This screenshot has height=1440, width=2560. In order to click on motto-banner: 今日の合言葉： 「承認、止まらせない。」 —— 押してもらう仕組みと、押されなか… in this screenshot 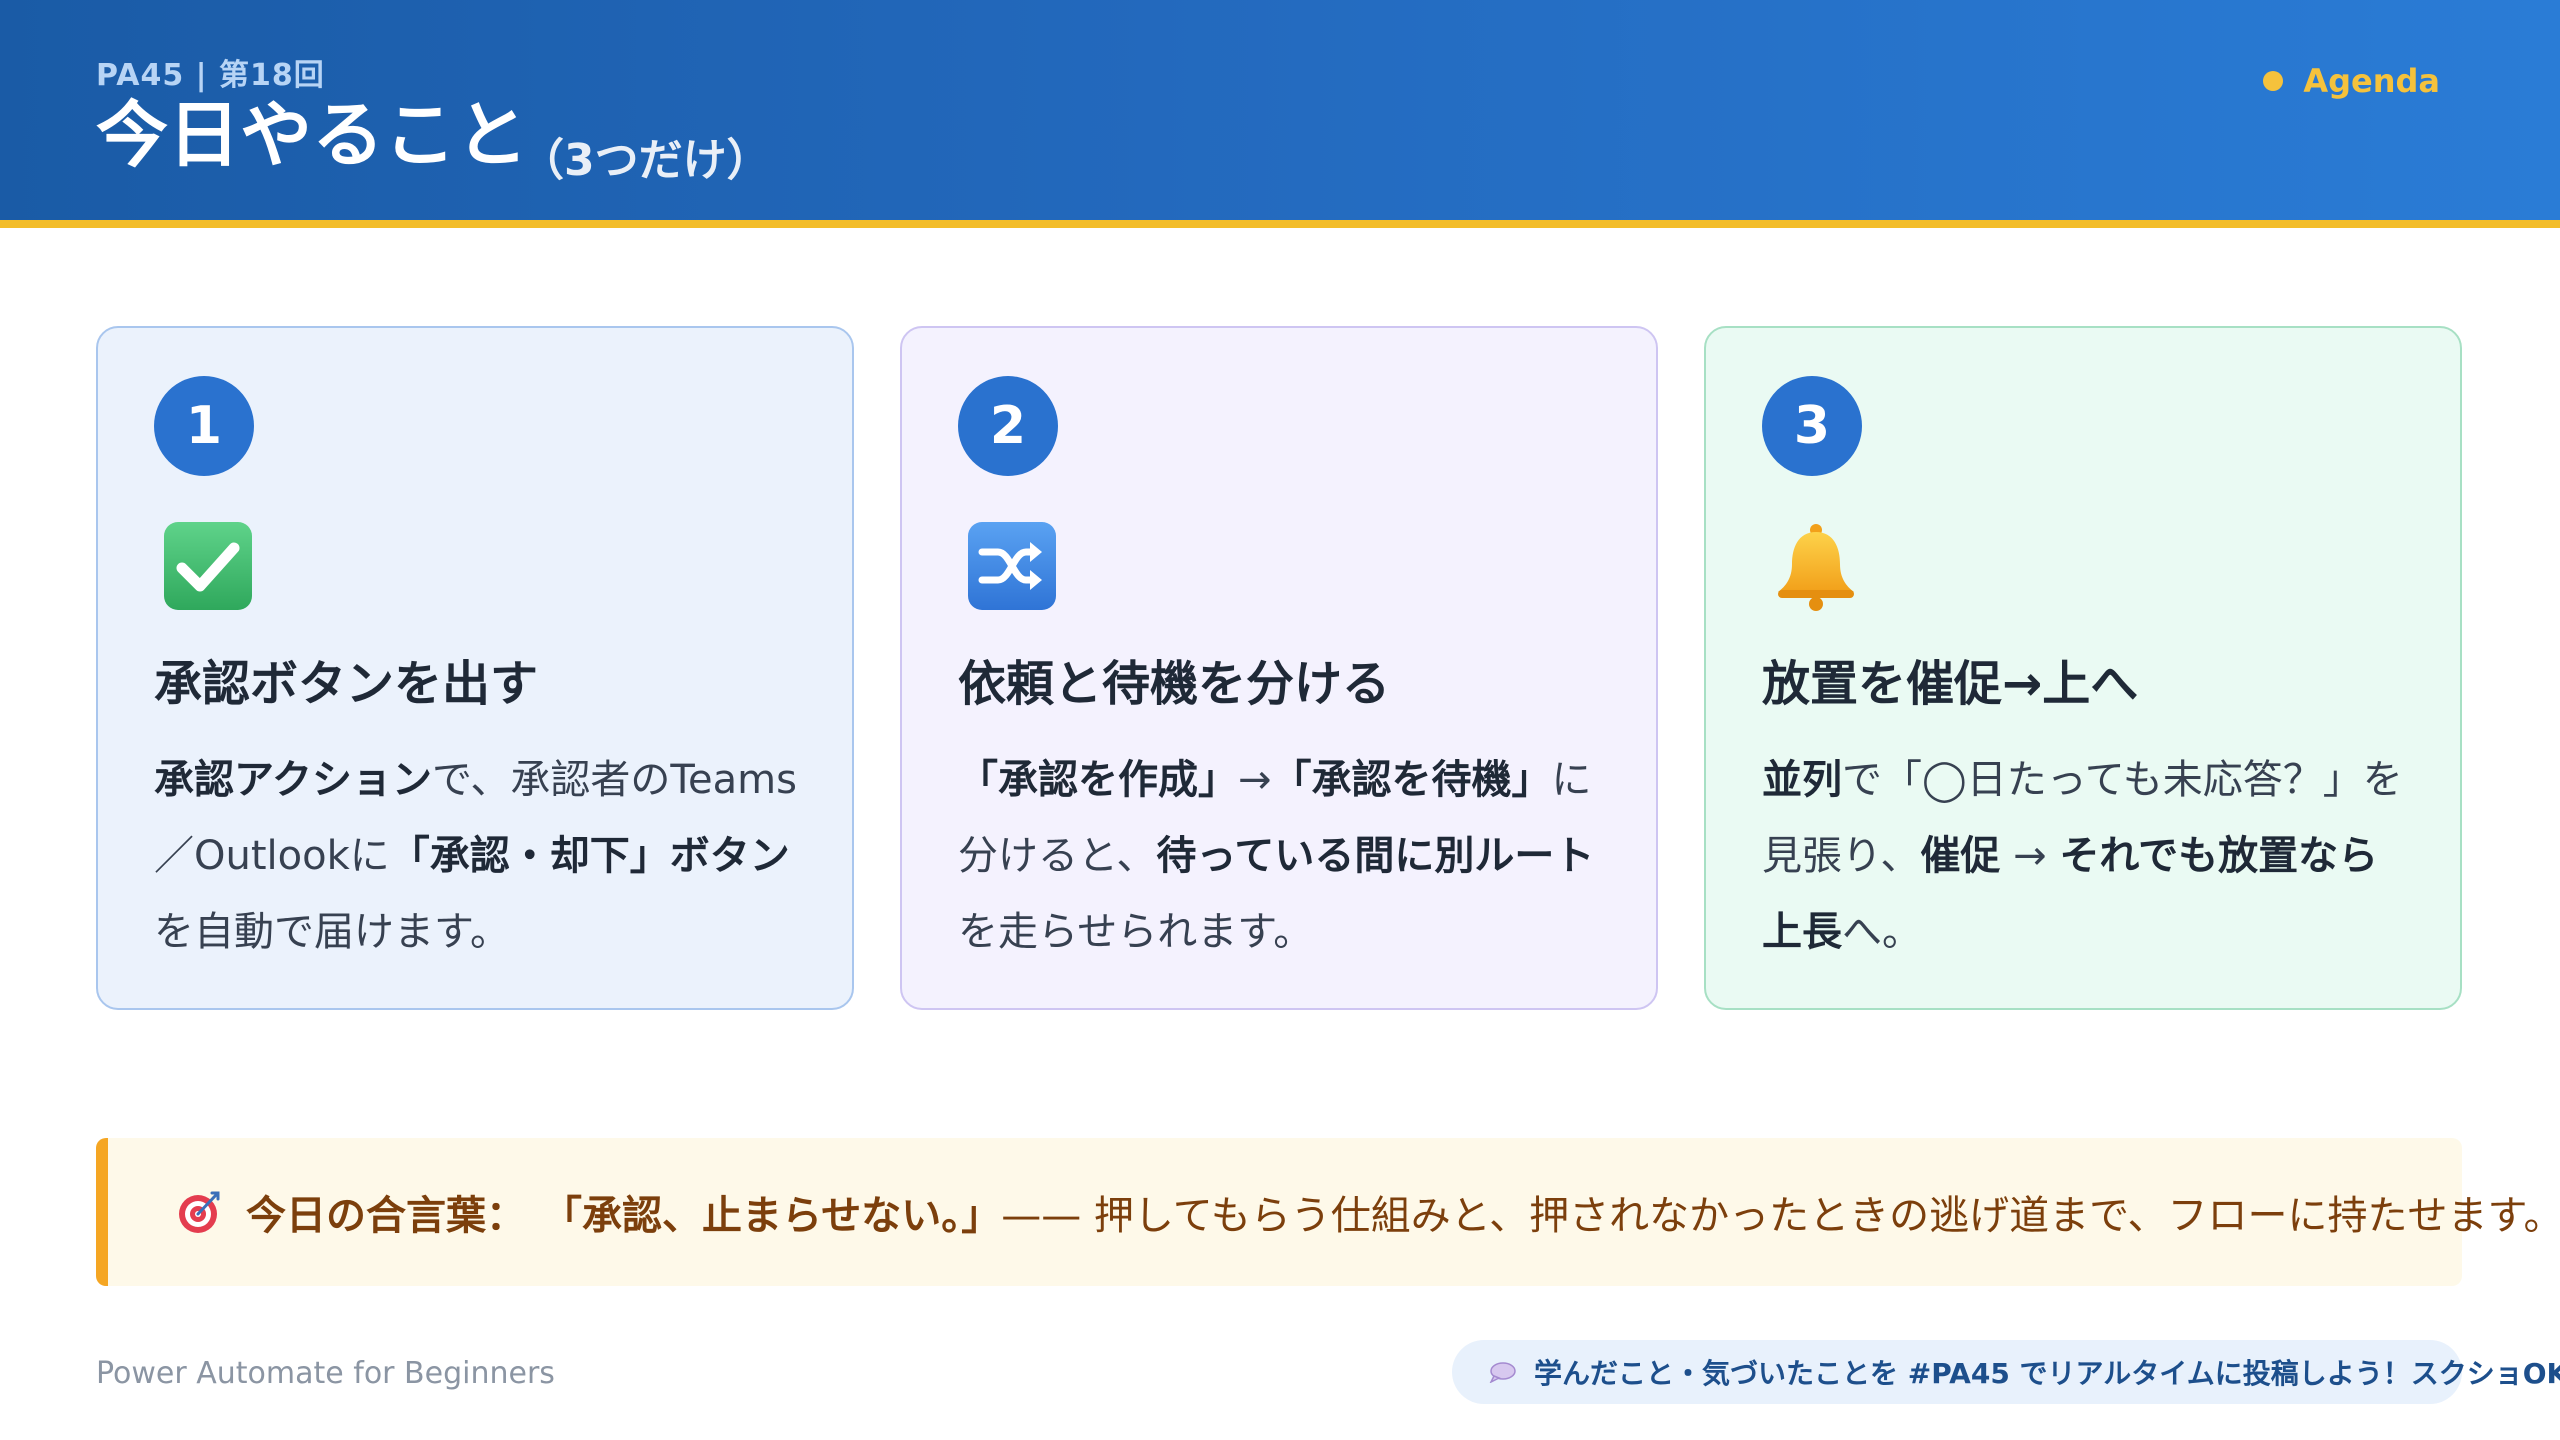, I will do `click(1328, 1212)`.